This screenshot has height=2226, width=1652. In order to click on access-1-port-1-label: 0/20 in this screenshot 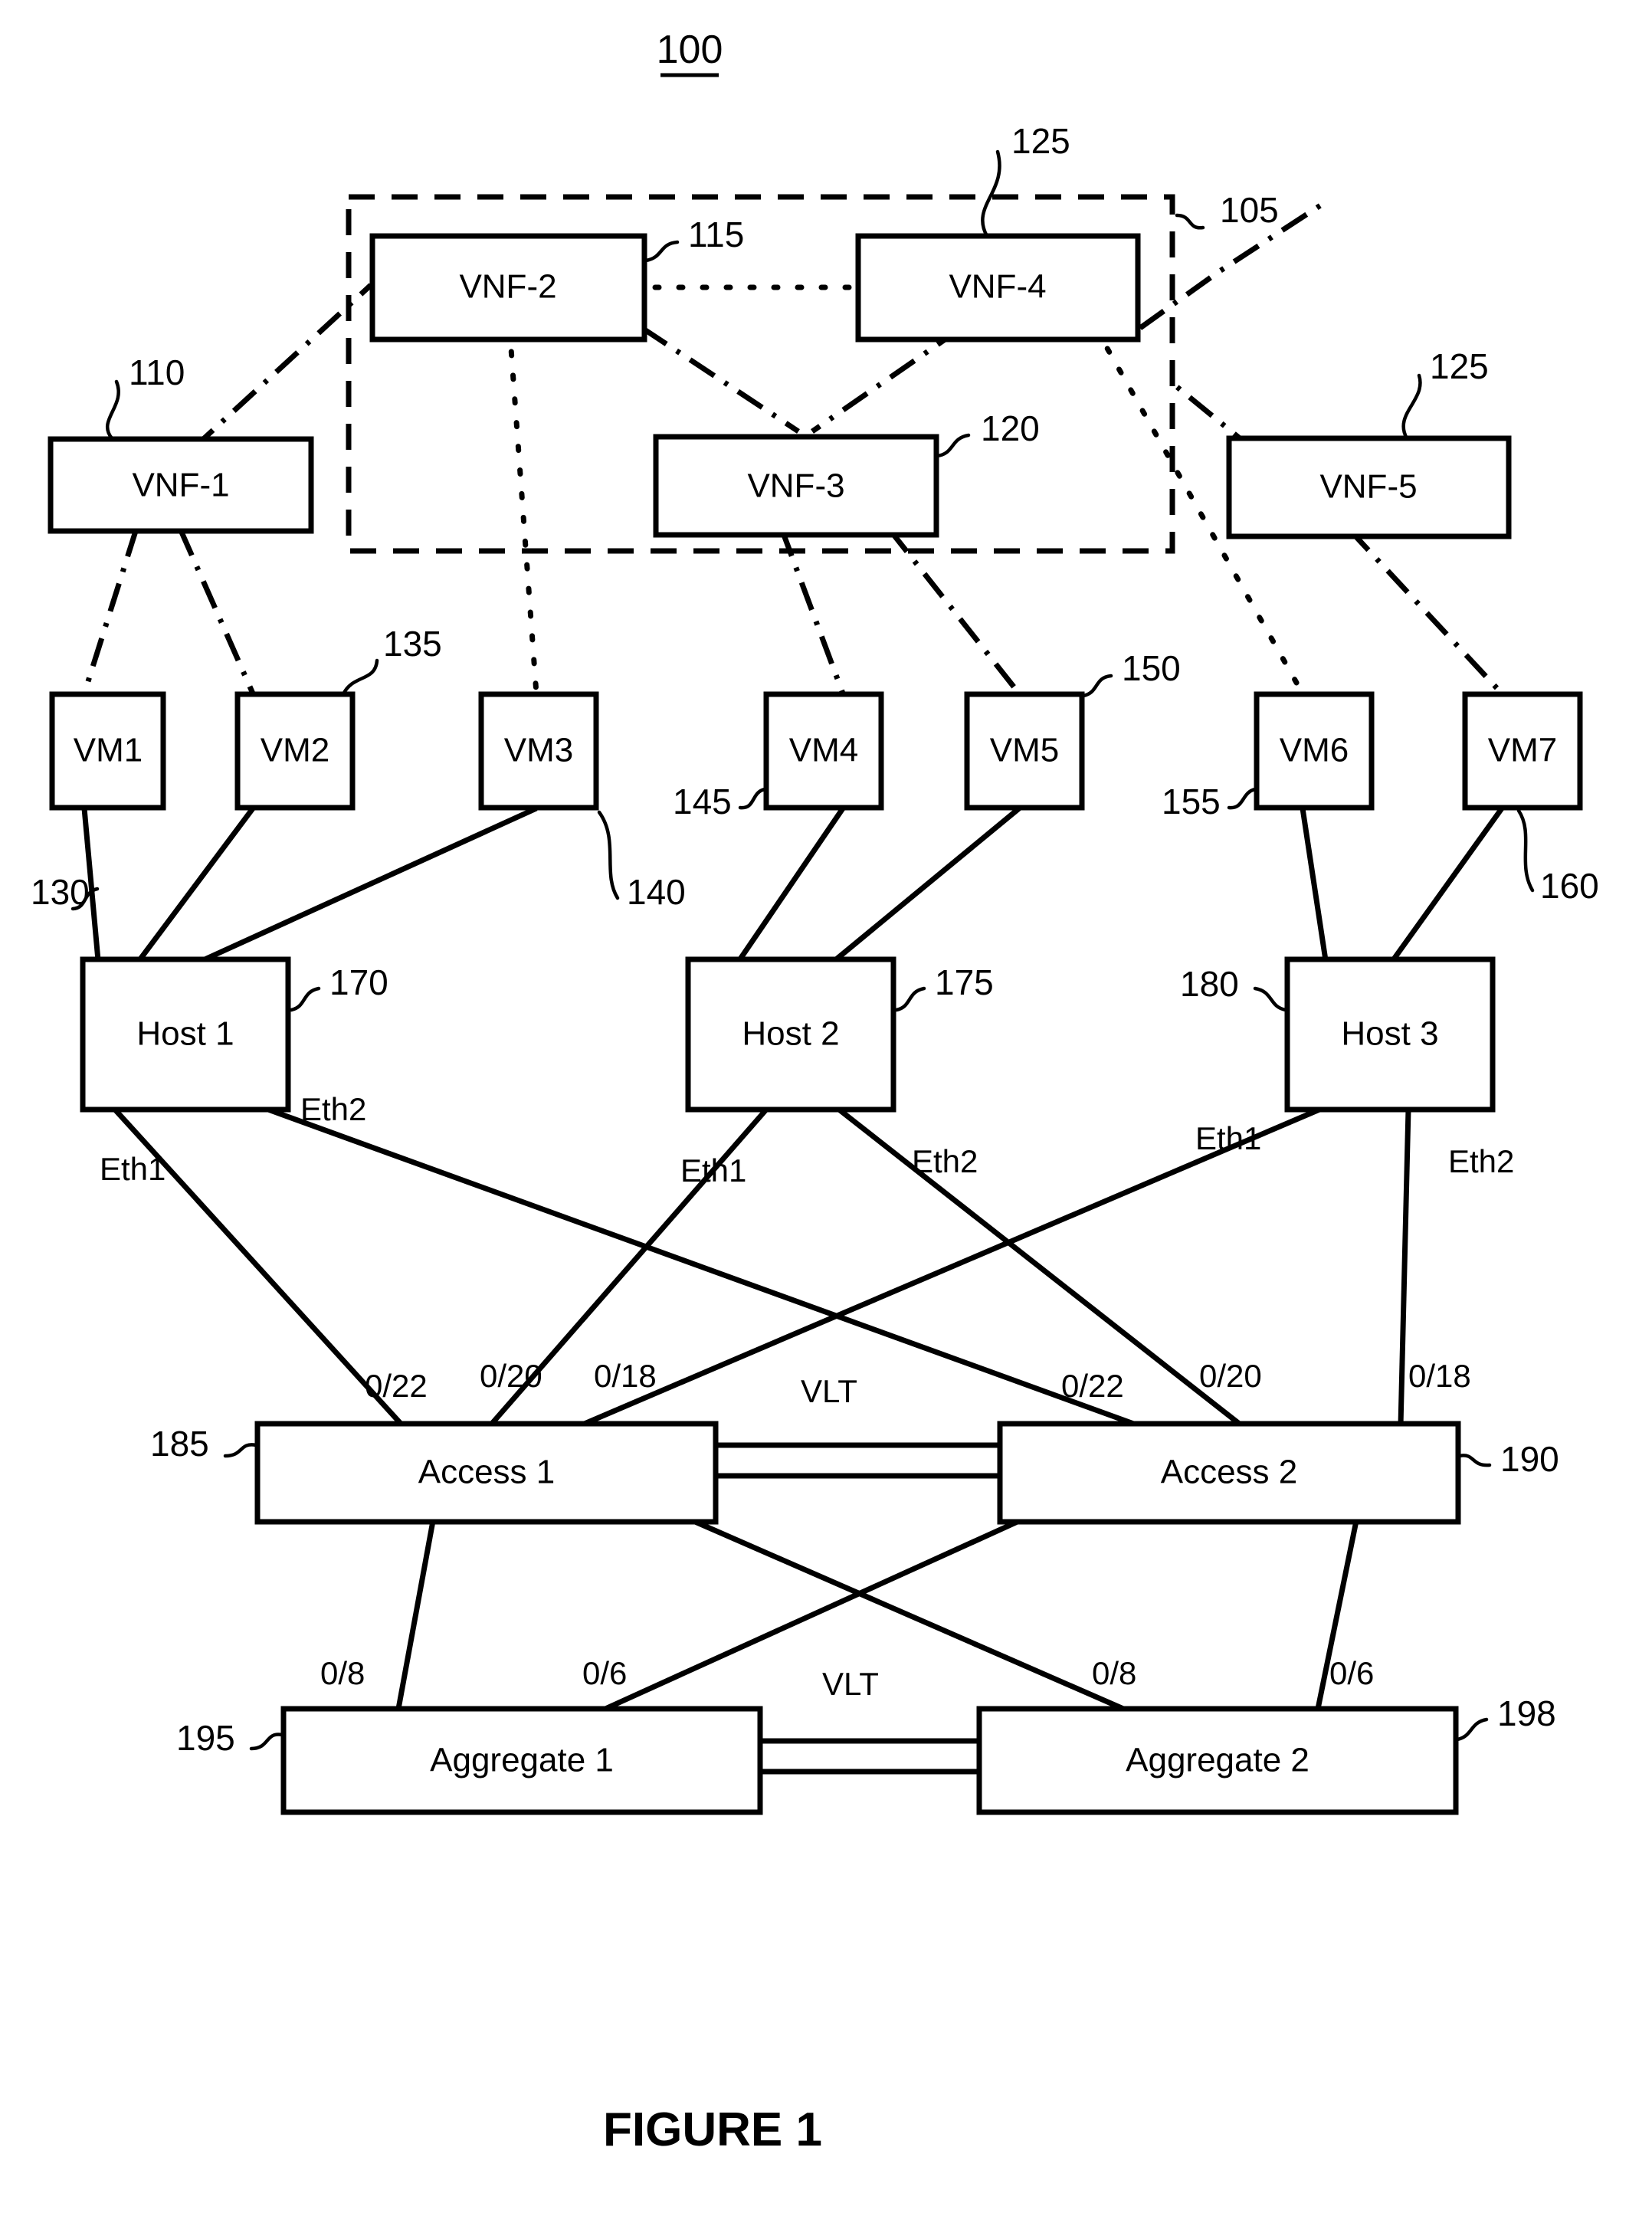, I will do `click(511, 1376)`.